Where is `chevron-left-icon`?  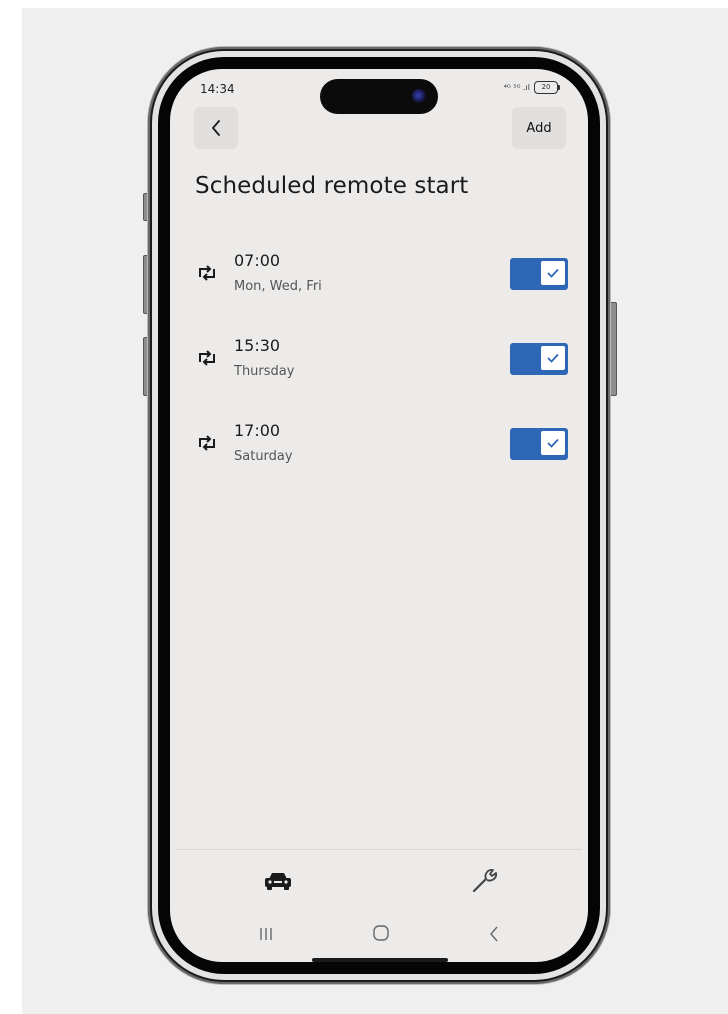 chevron-left-icon is located at coordinates (216, 128).